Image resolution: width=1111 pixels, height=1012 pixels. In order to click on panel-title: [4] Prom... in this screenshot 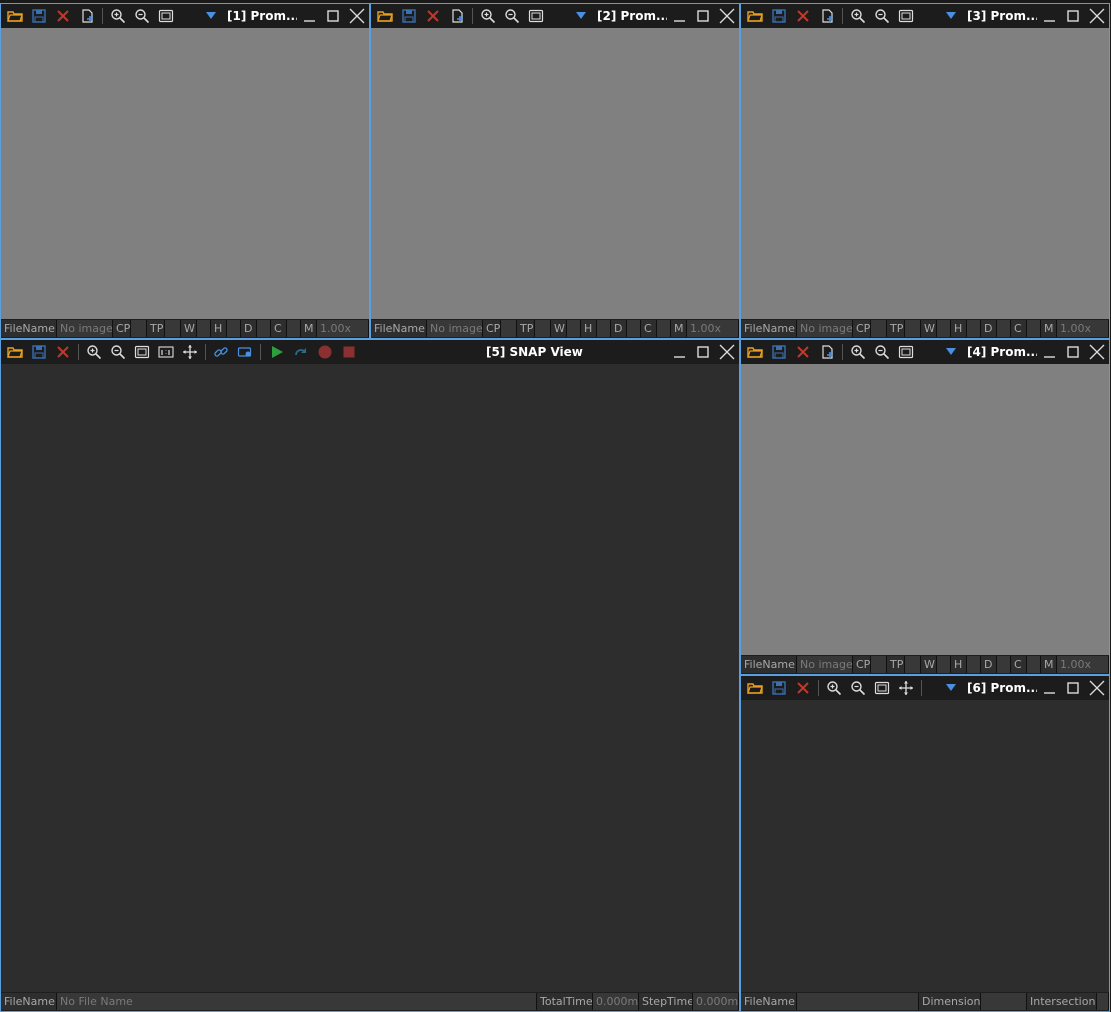, I will do `click(1002, 352)`.